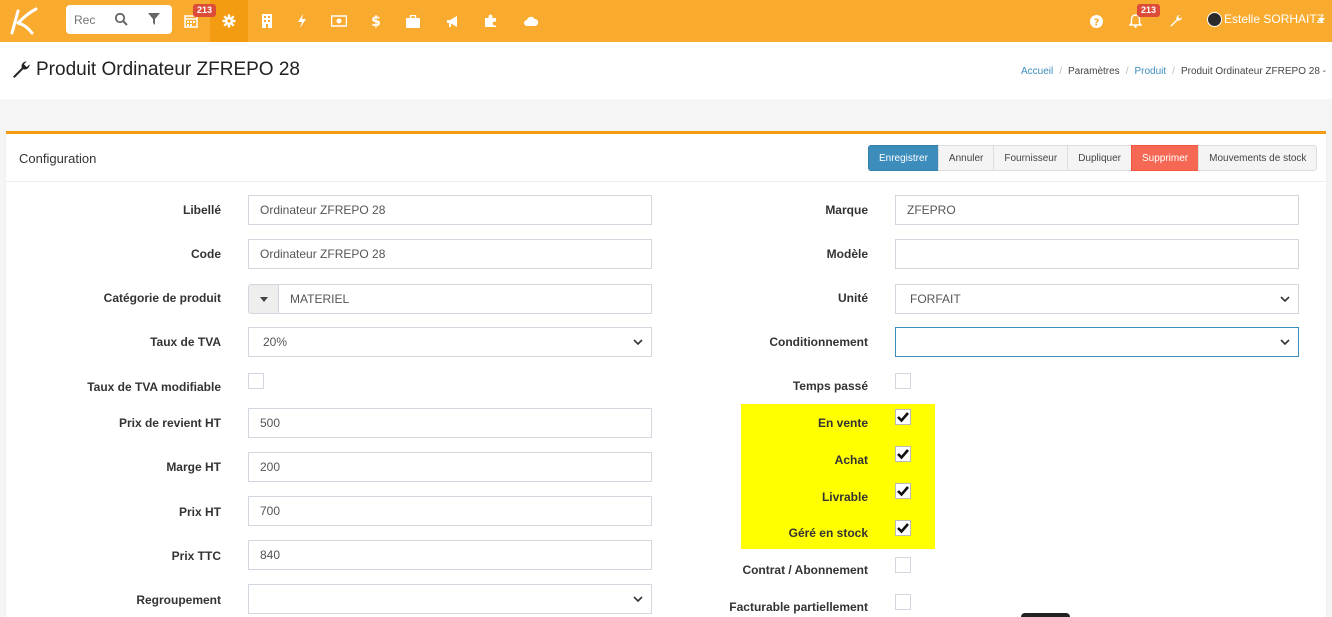  I want to click on price-ht-field: 700, so click(450, 511).